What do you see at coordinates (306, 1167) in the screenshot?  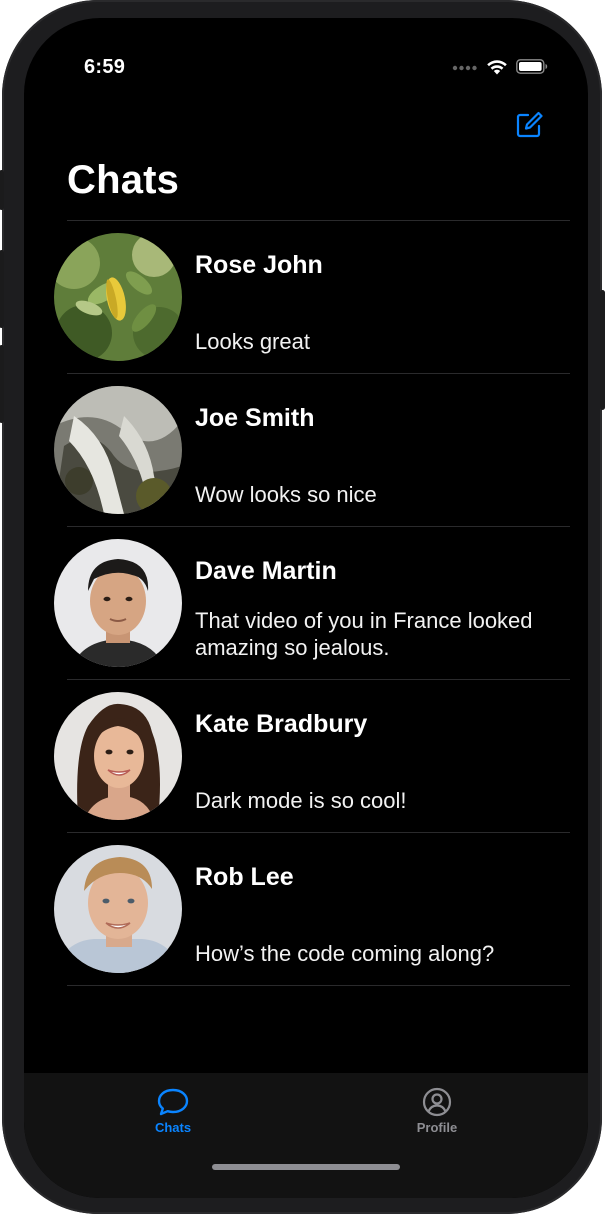 I see `home-indicator` at bounding box center [306, 1167].